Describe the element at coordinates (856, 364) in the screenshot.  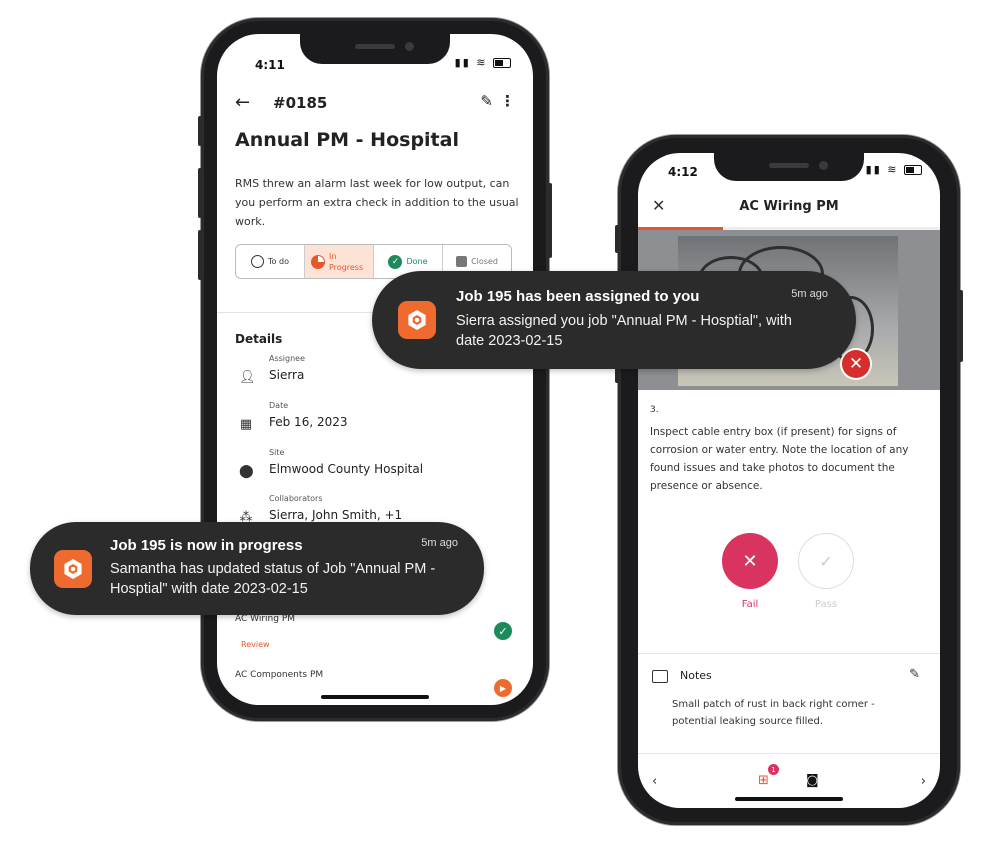
I see `remove-photo-icon: ✕` at that location.